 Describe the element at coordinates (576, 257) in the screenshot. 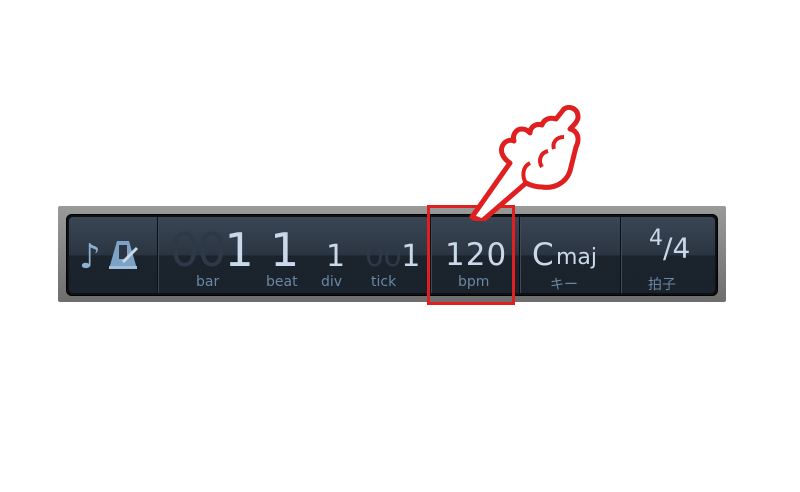

I see `key-mode: maj` at that location.